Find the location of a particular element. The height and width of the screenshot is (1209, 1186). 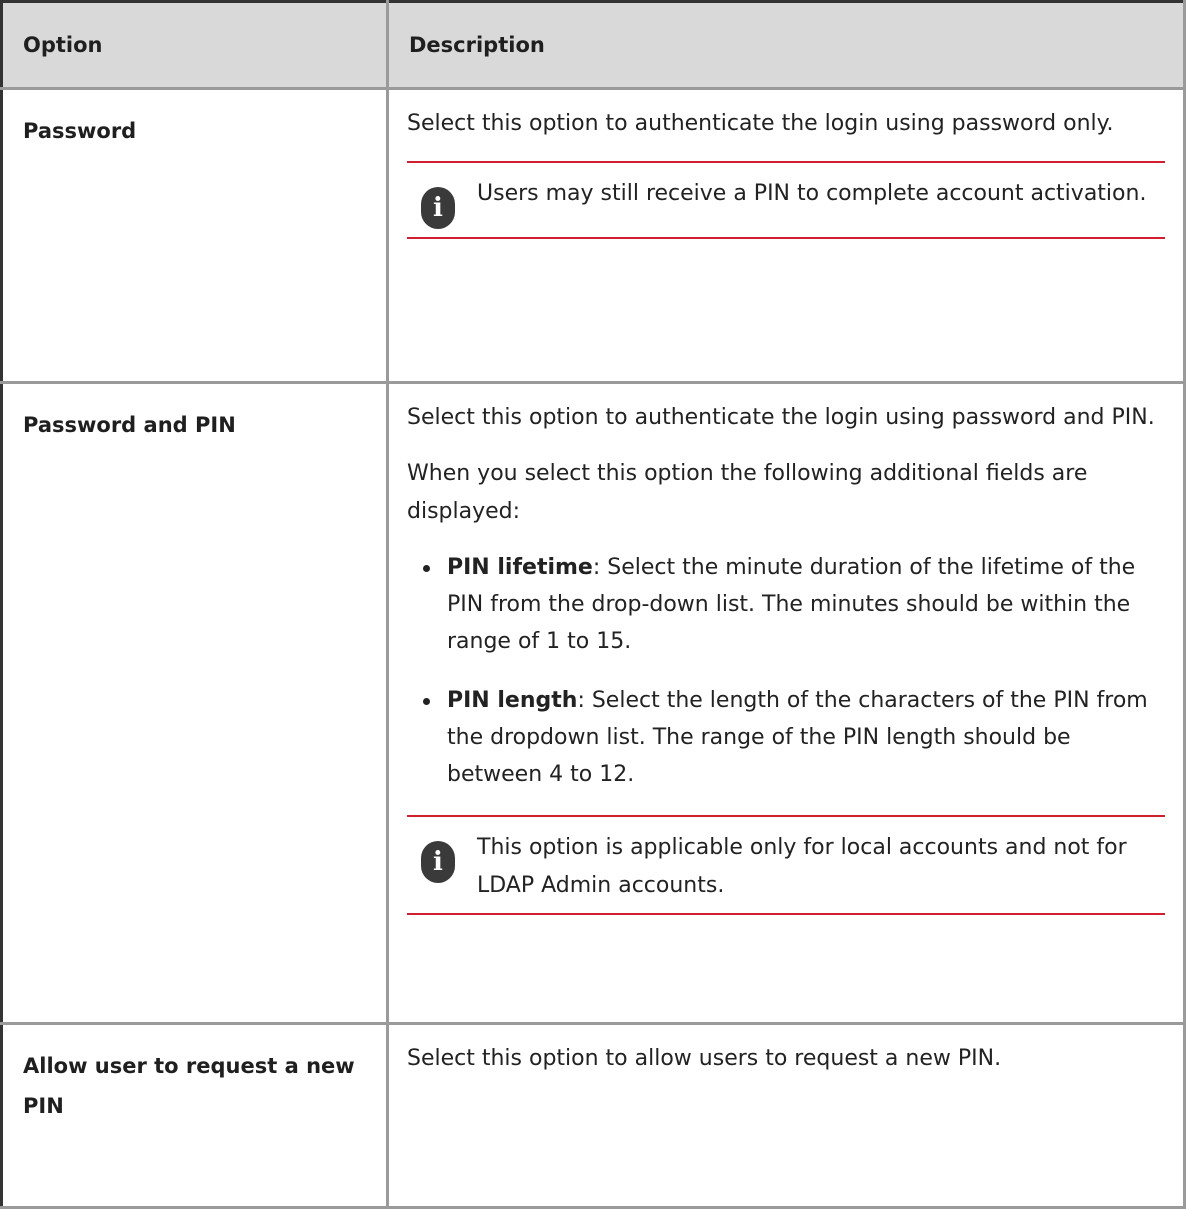

option-name: Password is located at coordinates (194, 235).